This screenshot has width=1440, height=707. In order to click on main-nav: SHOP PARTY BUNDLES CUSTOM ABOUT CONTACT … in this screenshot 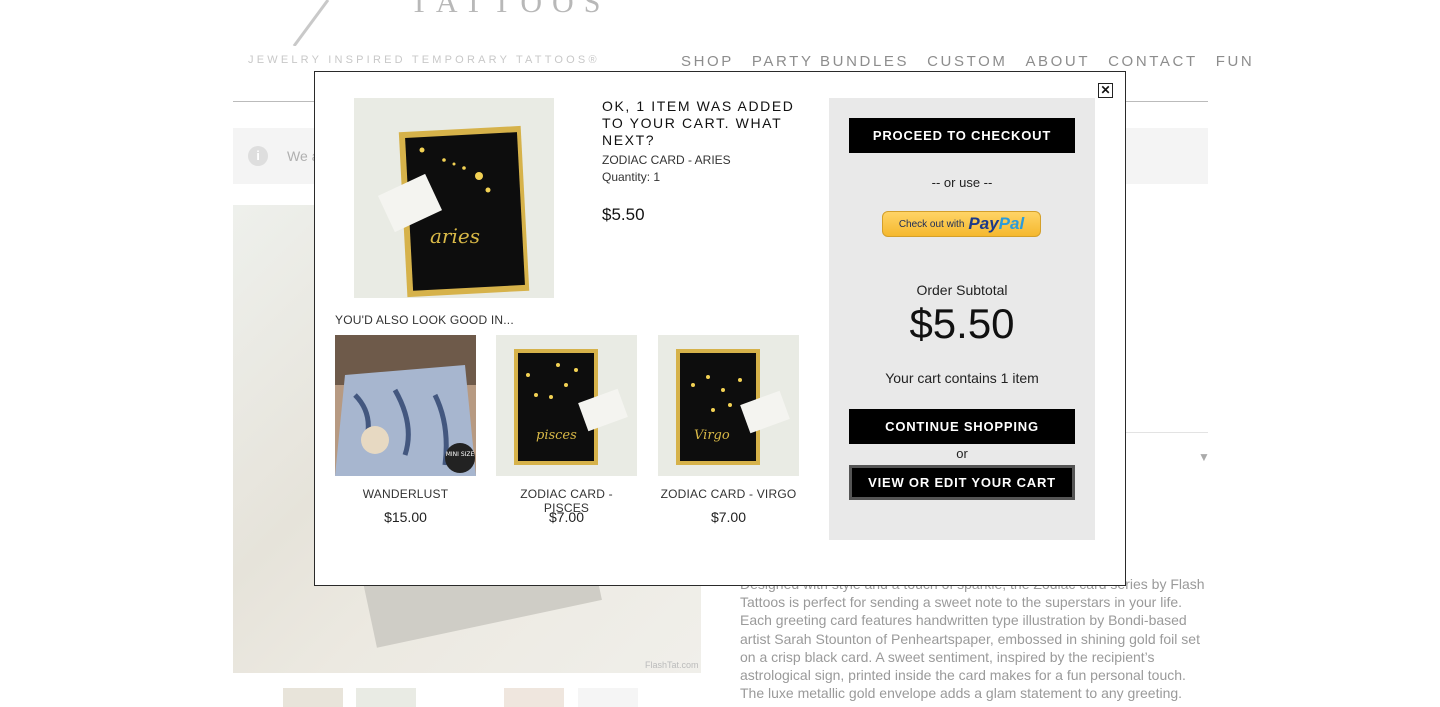, I will do `click(967, 61)`.